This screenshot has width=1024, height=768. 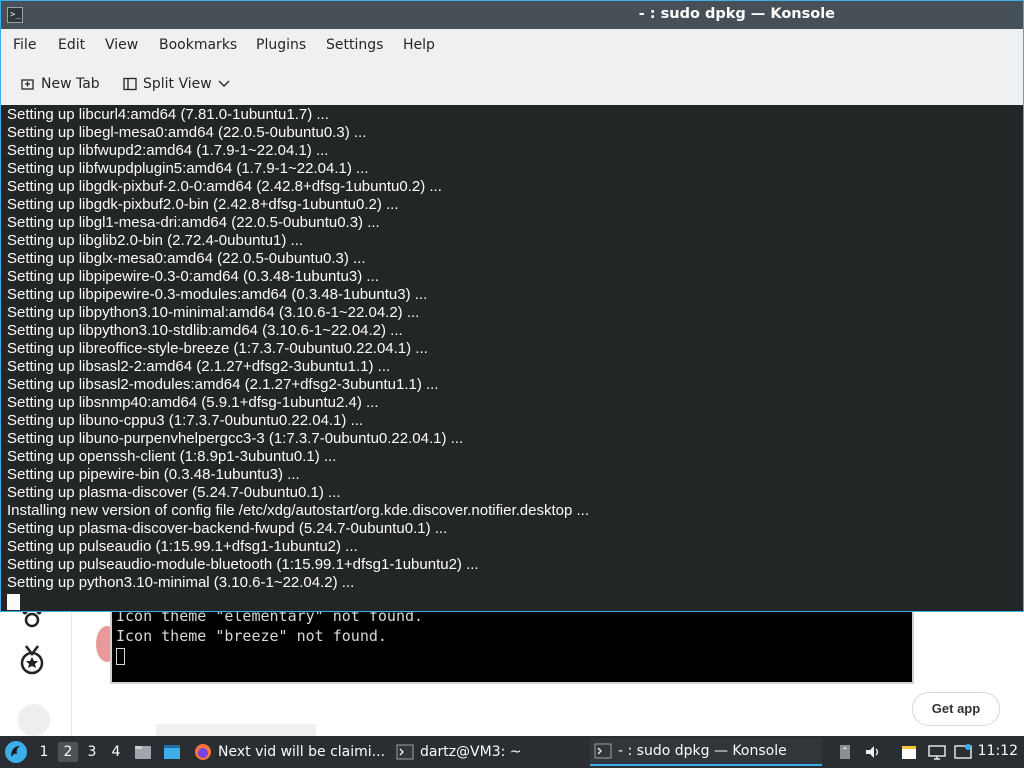 What do you see at coordinates (15, 15) in the screenshot?
I see `konsole-app-icon: >_` at bounding box center [15, 15].